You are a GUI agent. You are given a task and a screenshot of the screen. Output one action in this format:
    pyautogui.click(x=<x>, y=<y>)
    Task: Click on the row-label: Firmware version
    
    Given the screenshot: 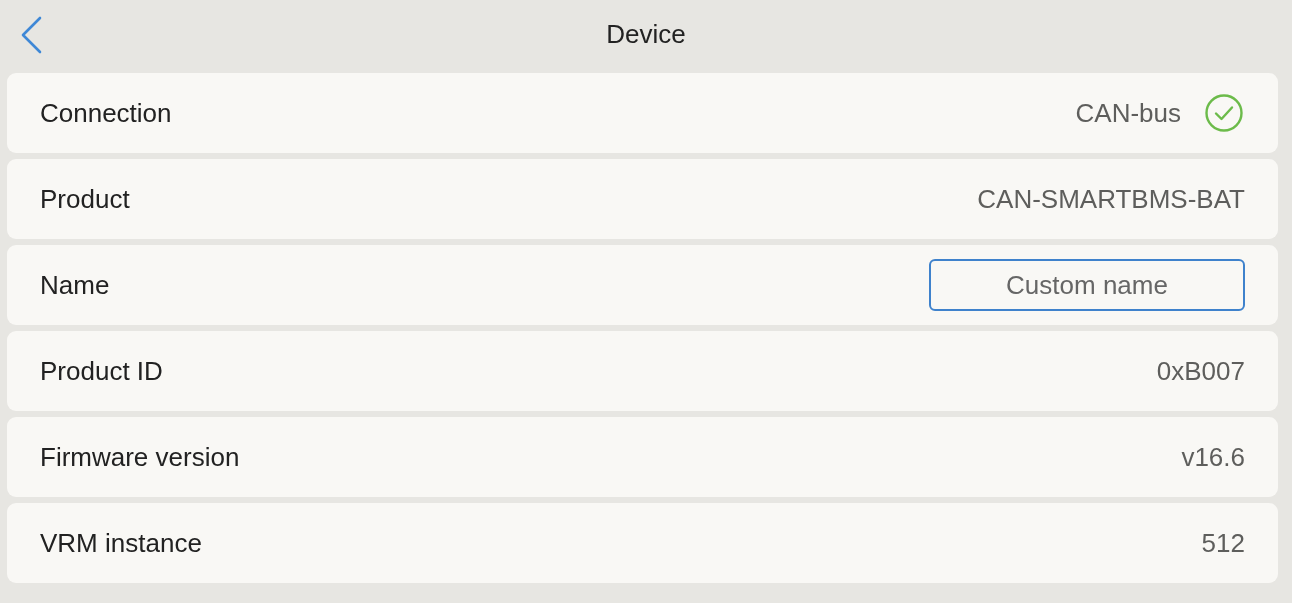 What is the action you would take?
    pyautogui.click(x=140, y=457)
    